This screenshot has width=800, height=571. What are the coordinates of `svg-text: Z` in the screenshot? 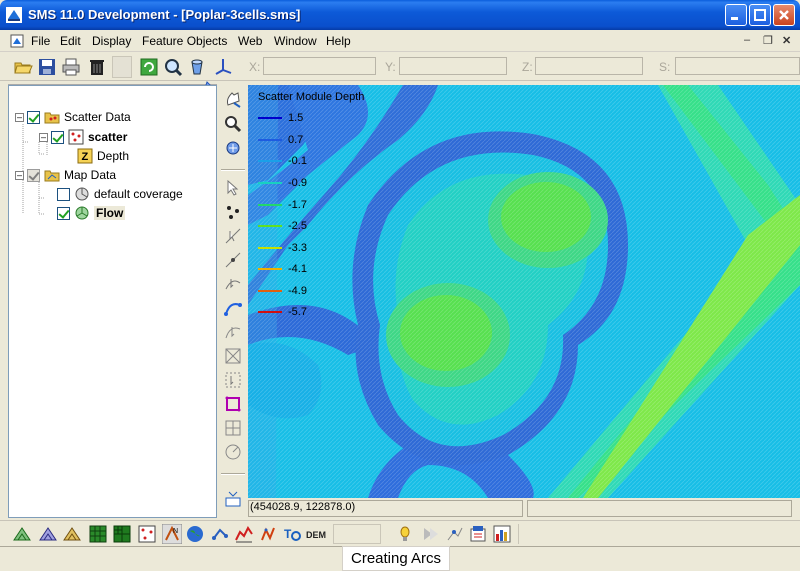 It's located at (85, 157).